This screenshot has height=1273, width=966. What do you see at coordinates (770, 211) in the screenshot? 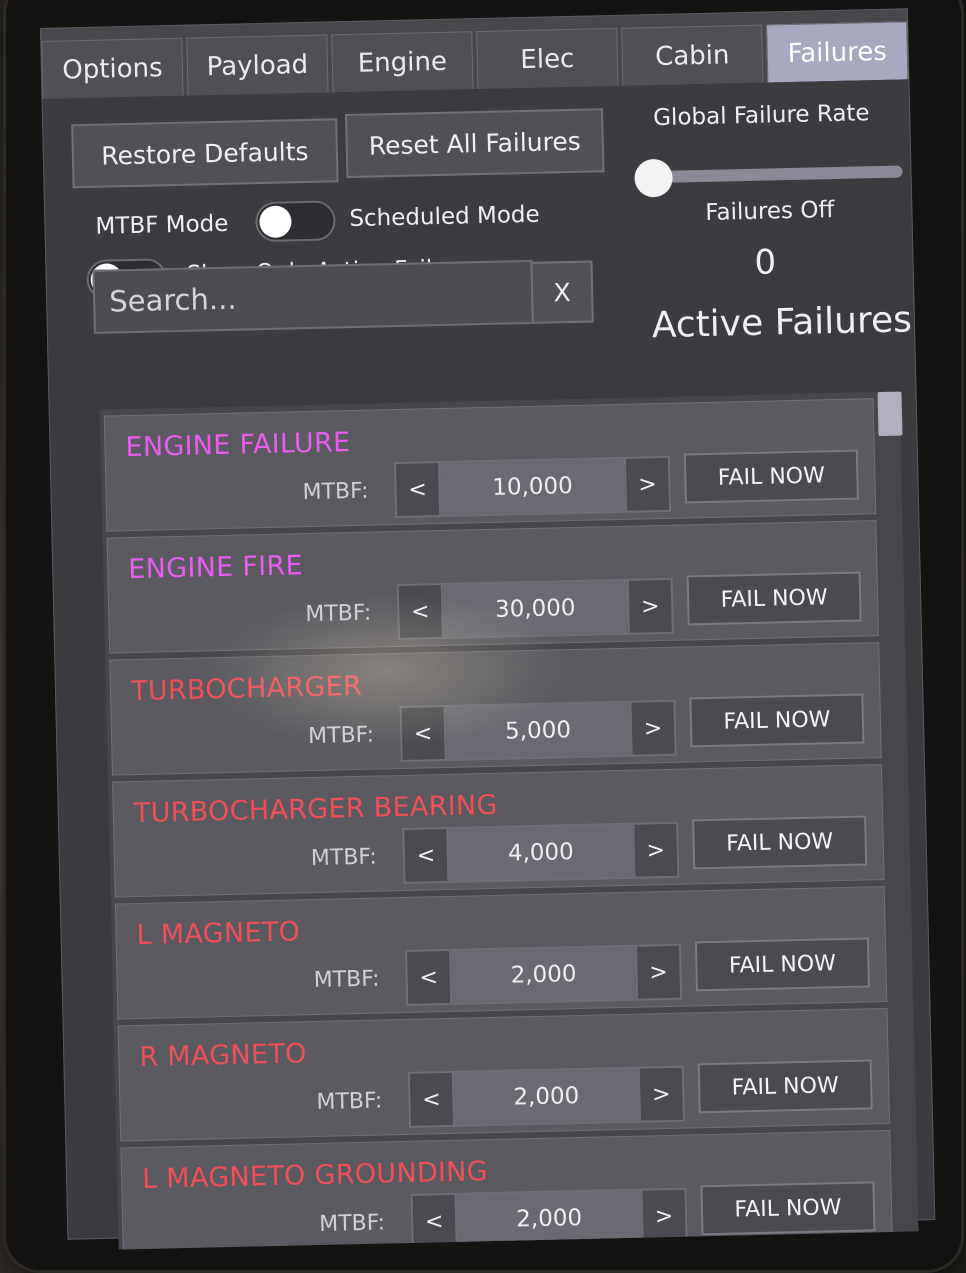
I see `failures-status-label: Failures Off` at bounding box center [770, 211].